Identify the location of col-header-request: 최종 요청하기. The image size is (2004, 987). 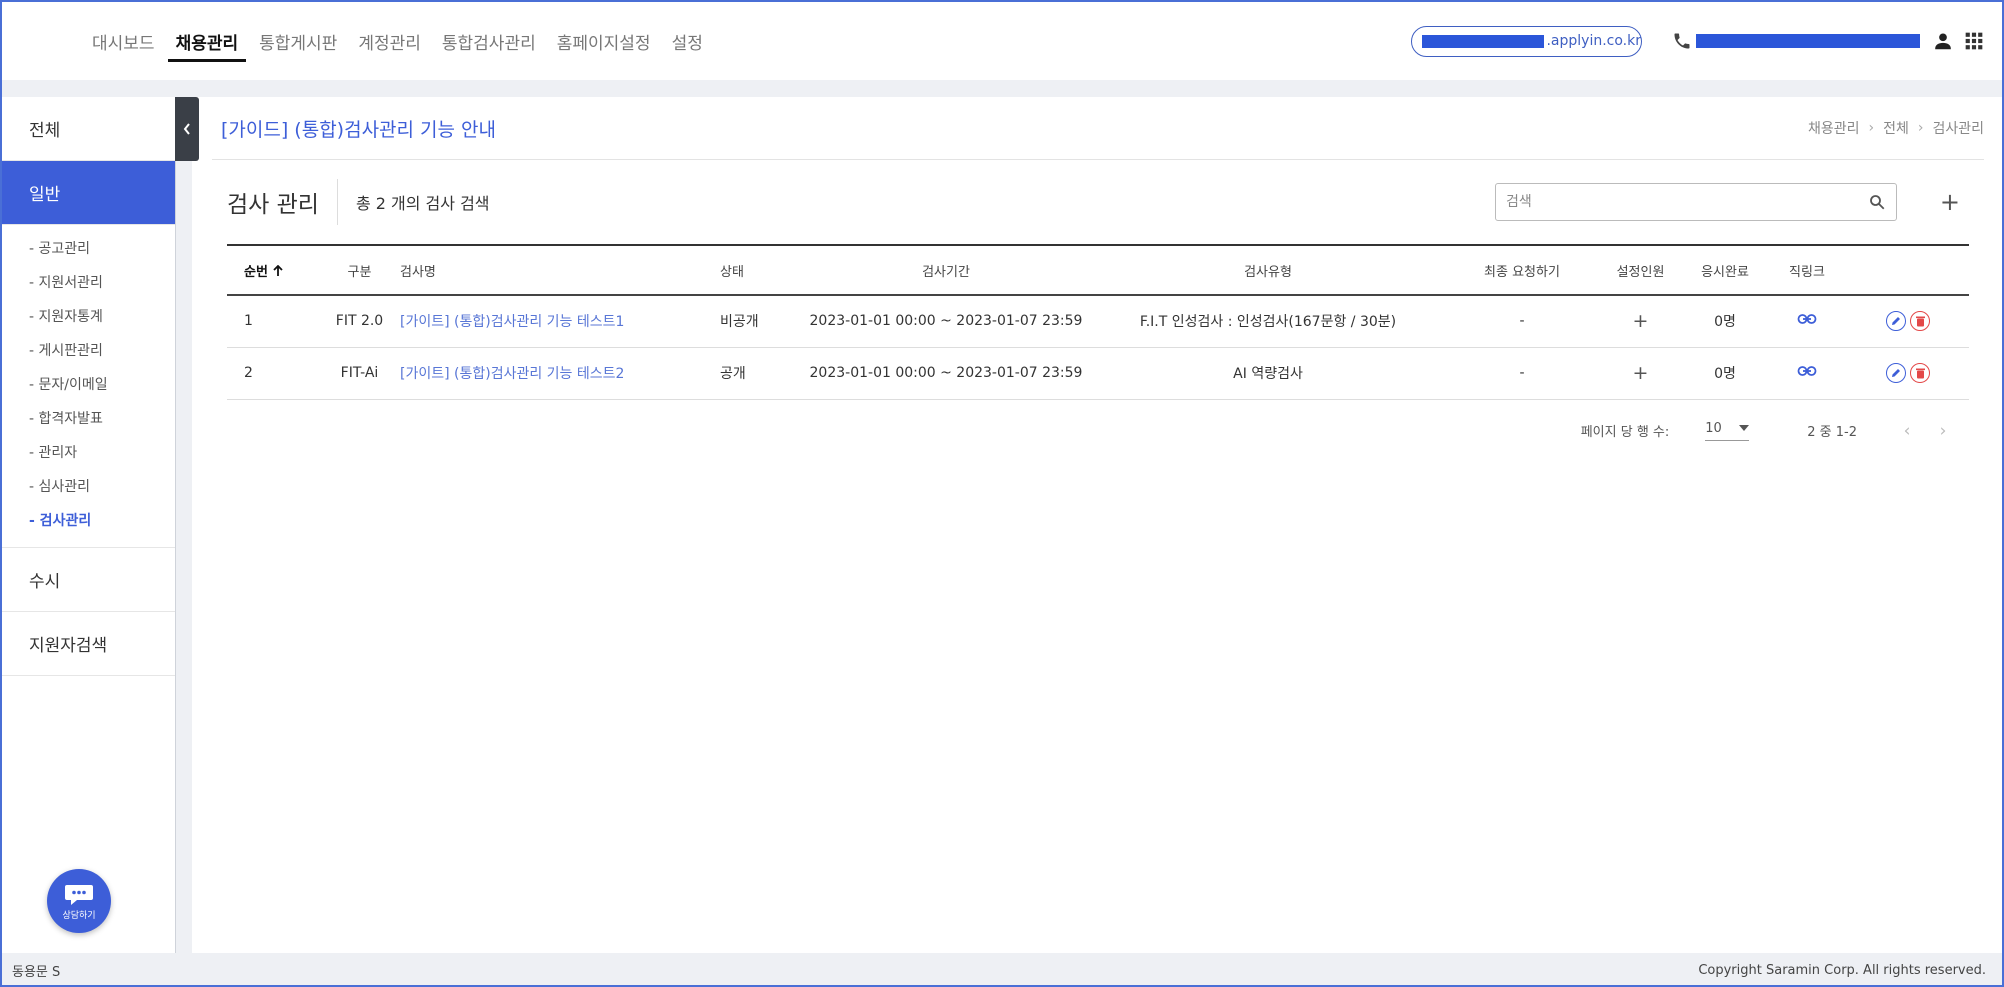
(1522, 272).